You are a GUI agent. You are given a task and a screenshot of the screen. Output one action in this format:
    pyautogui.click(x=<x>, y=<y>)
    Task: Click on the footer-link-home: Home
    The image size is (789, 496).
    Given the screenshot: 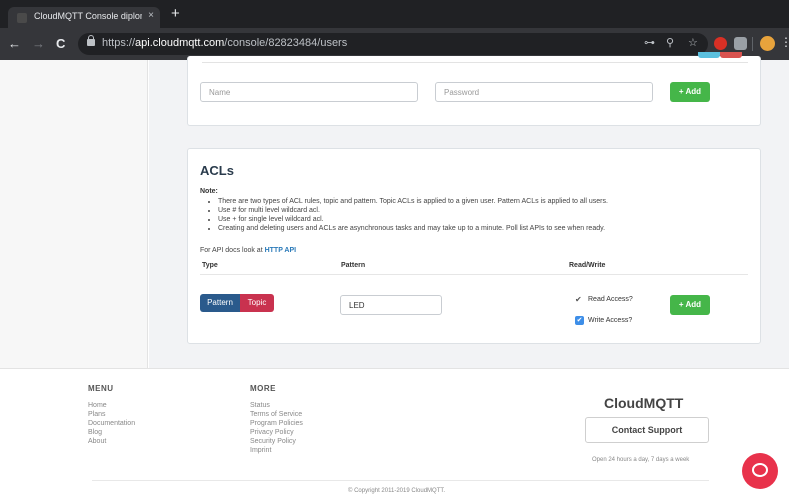 What is the action you would take?
    pyautogui.click(x=111, y=405)
    